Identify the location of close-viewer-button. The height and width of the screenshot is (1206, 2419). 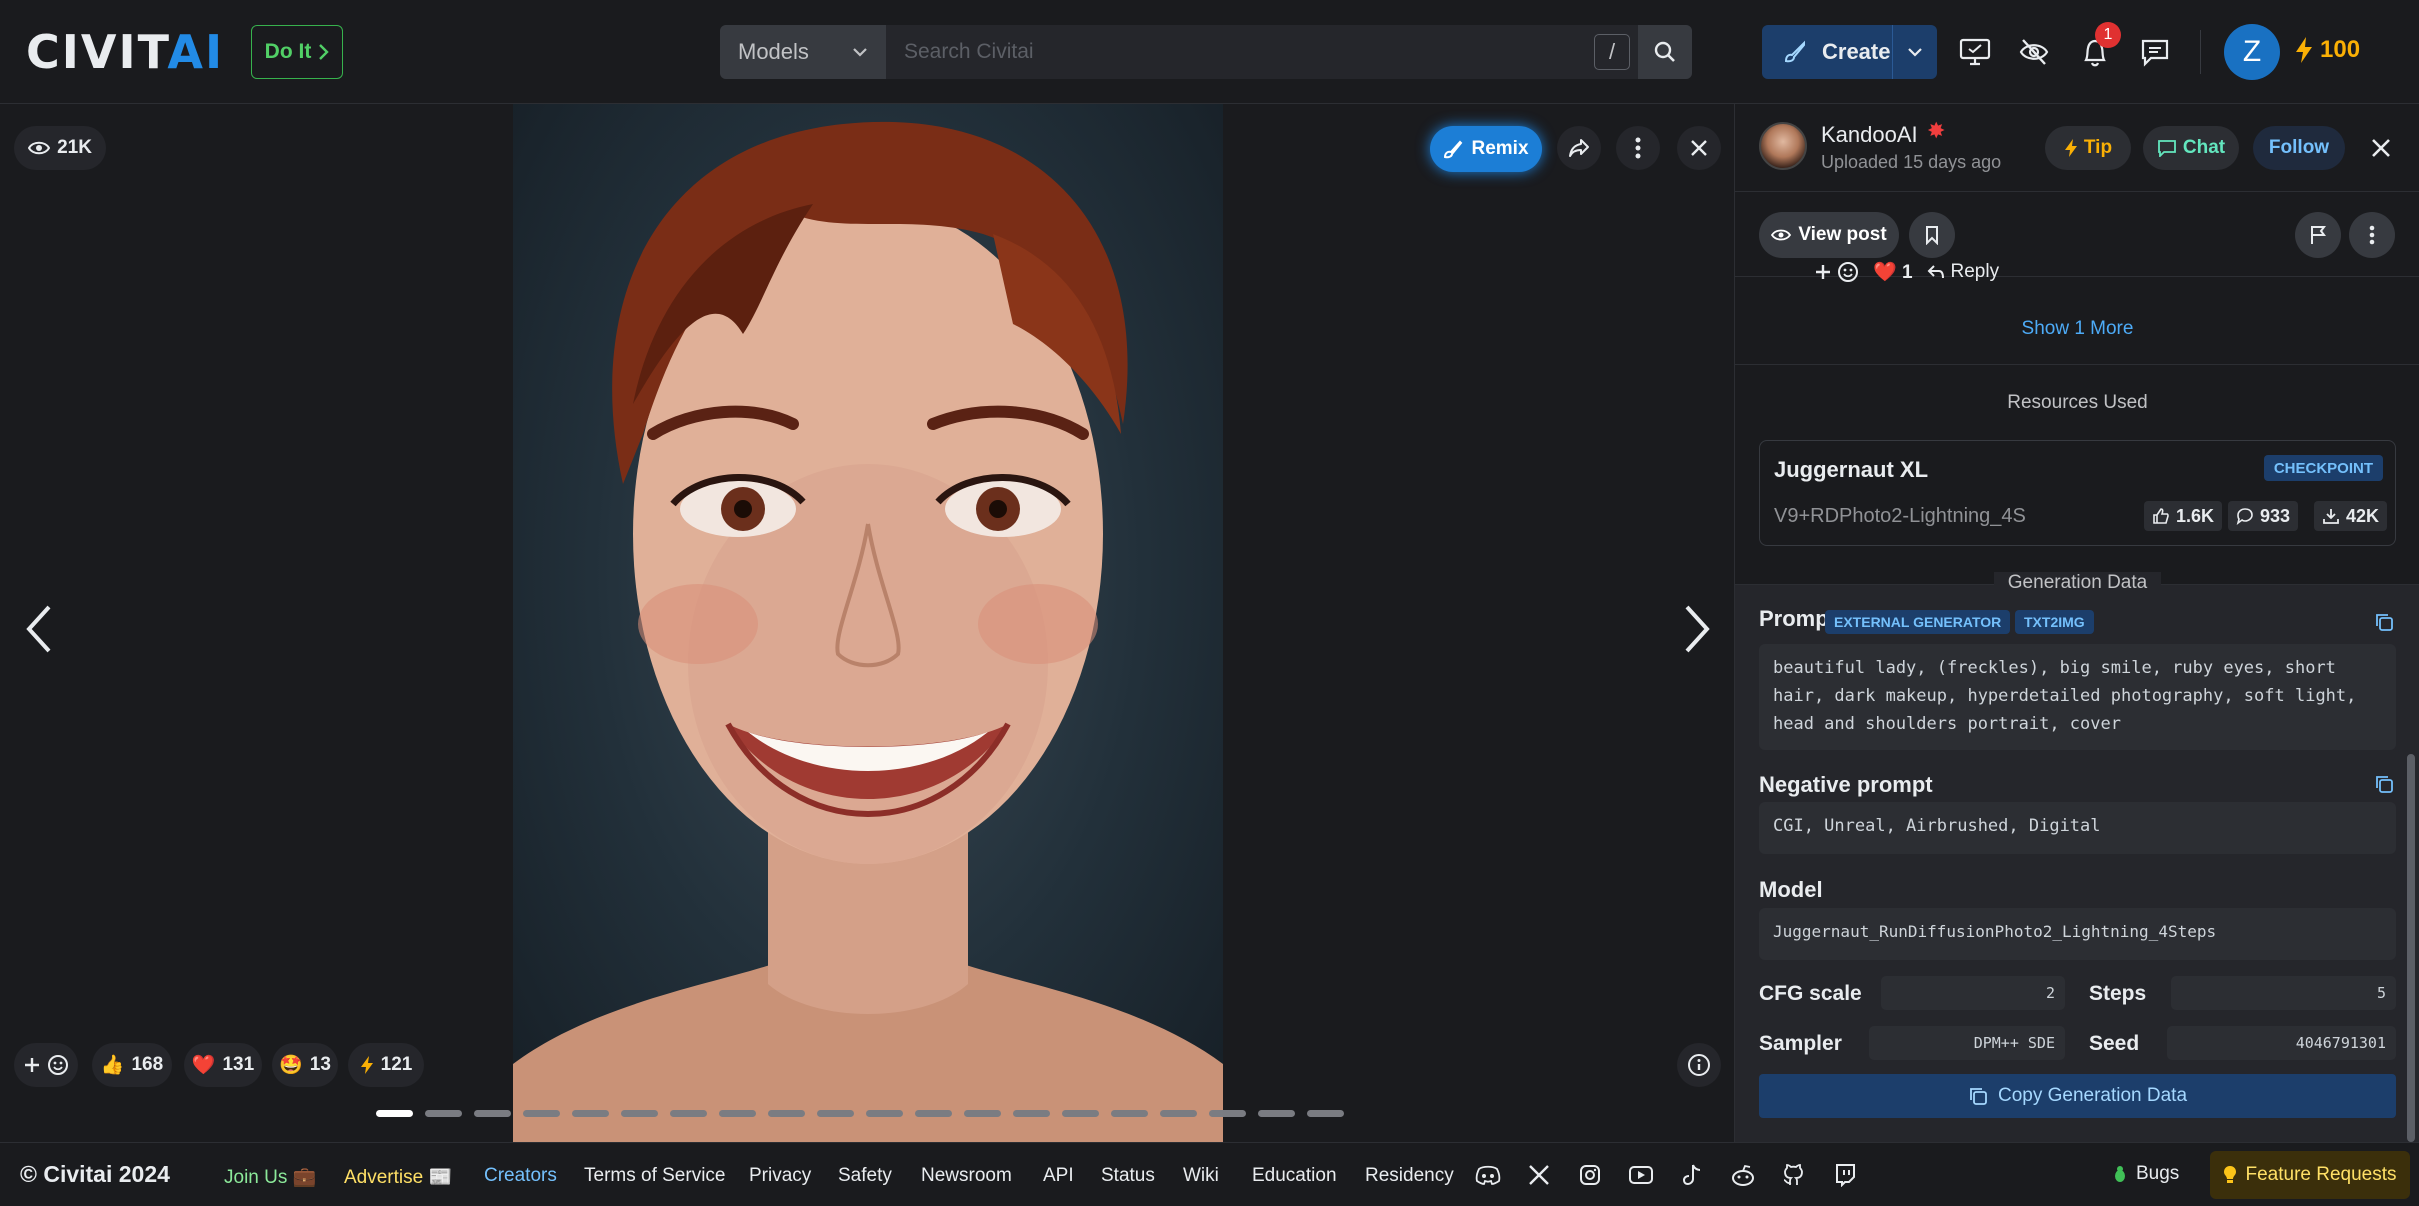
(1699, 148).